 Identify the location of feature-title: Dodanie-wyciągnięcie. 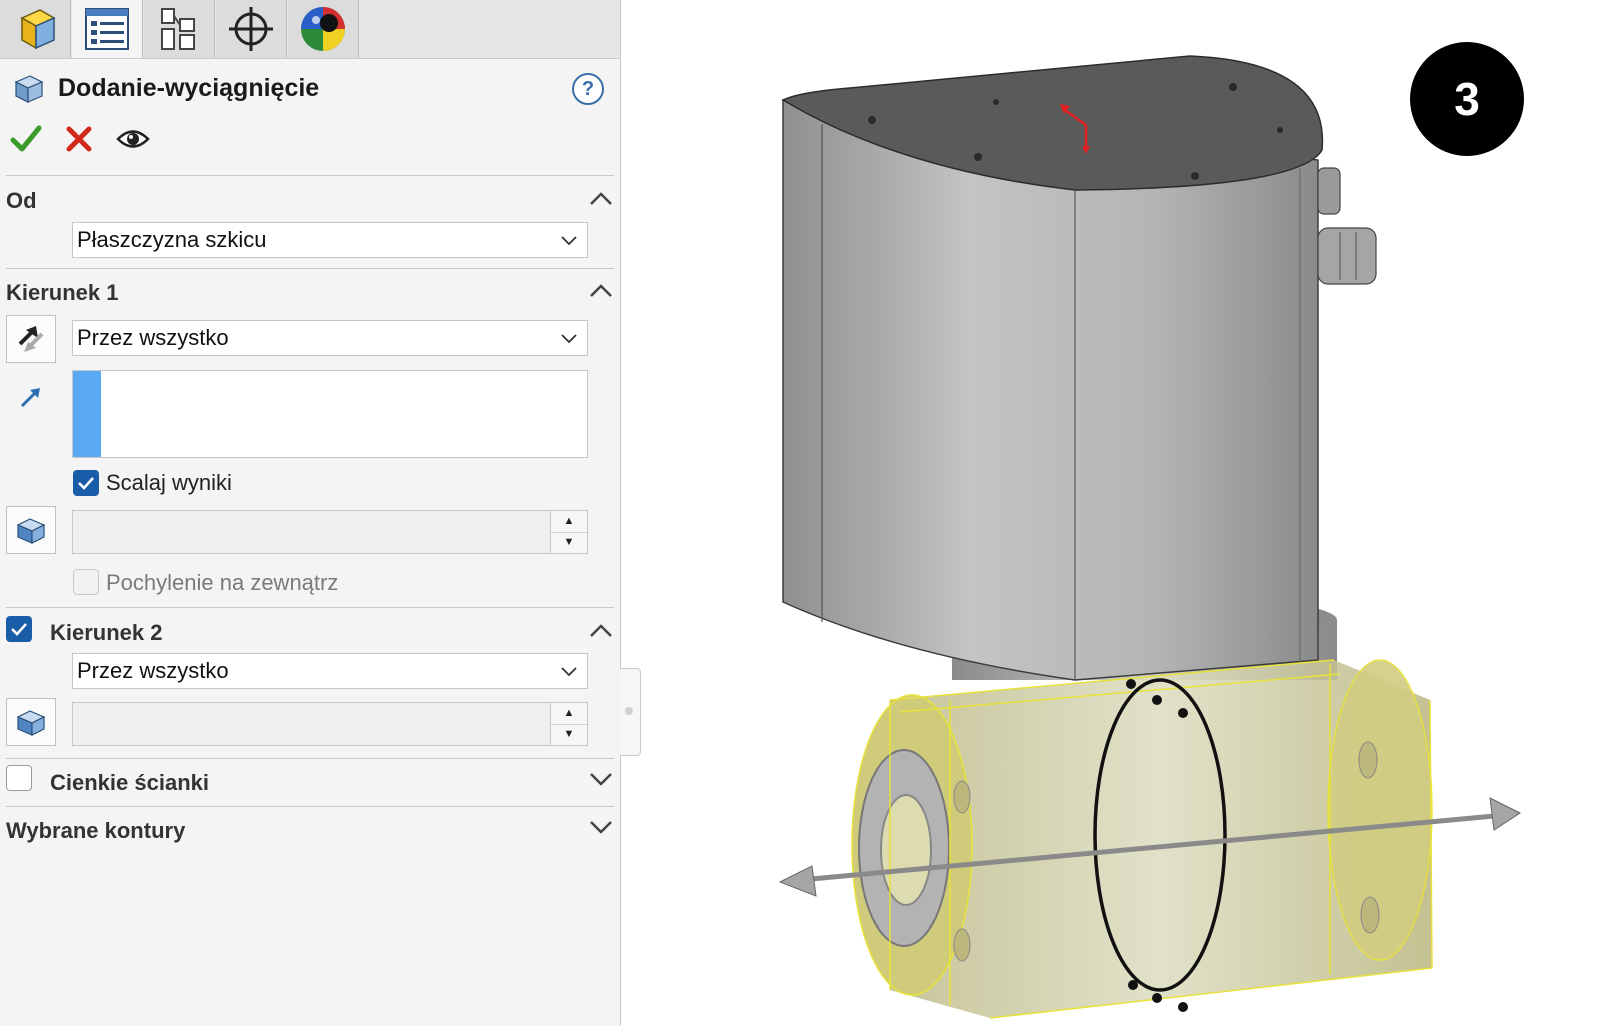
(189, 88).